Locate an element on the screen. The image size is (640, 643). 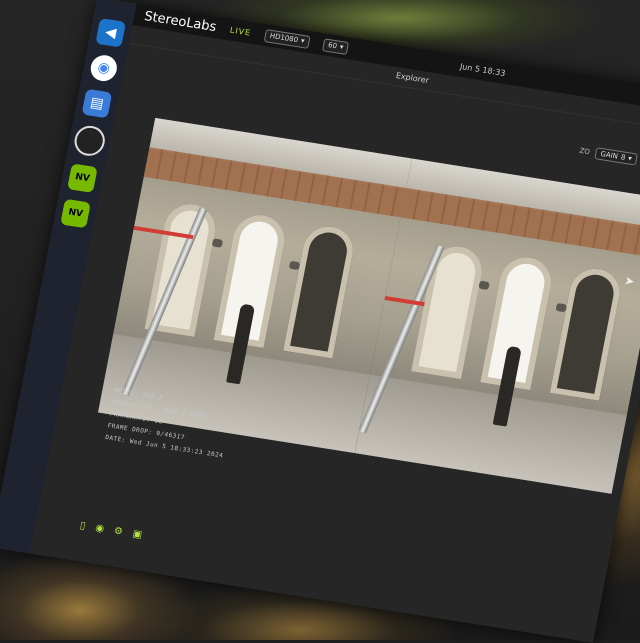
gain-select-value: 8 is located at coordinates (623, 157).